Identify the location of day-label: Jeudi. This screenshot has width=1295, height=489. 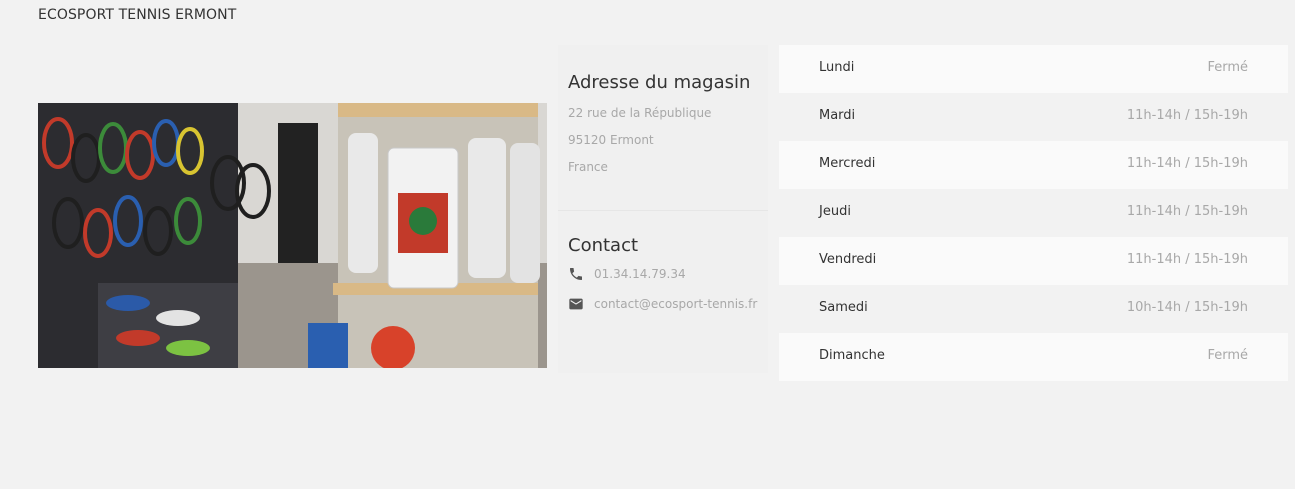
(835, 211).